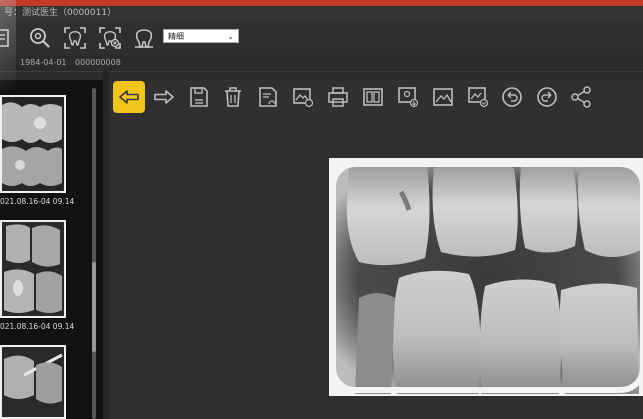  Describe the element at coordinates (512, 97) in the screenshot. I see `undo-icon` at that location.